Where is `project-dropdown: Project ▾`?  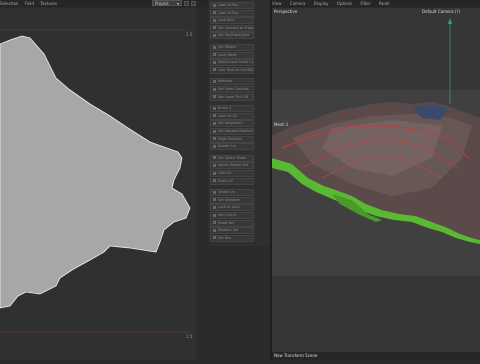 project-dropdown: Project ▾ is located at coordinates (167, 3).